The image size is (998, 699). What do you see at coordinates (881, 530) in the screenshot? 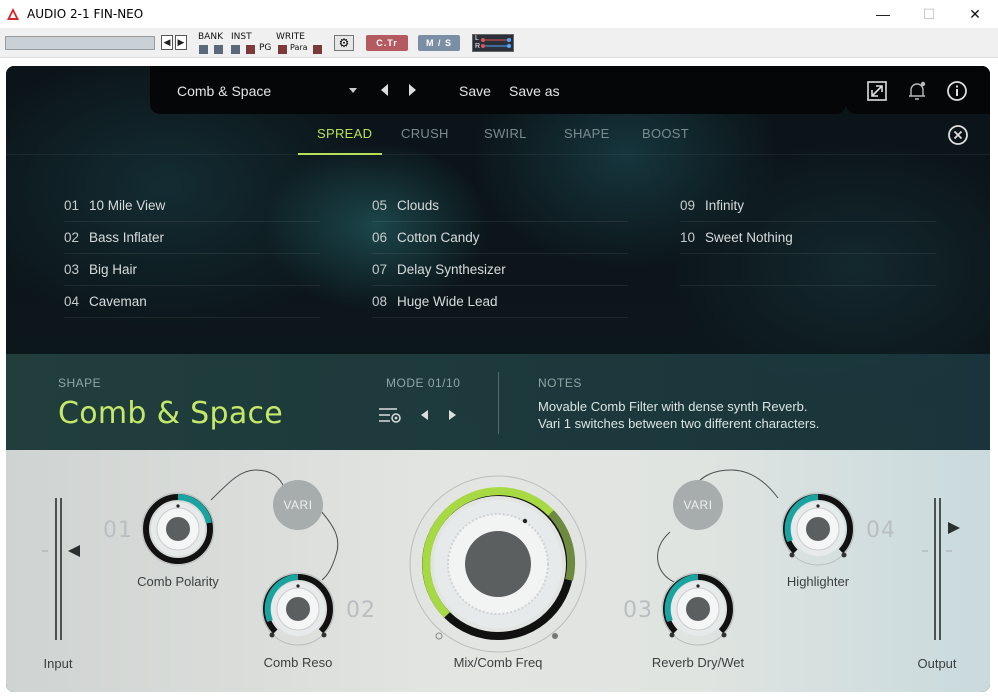
I see `knob-4-number: 04` at bounding box center [881, 530].